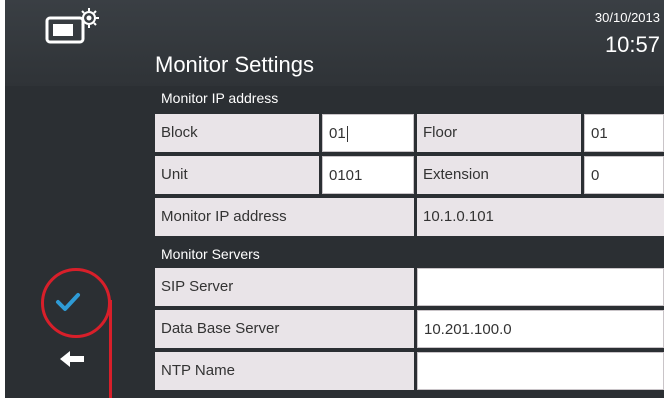 The height and width of the screenshot is (401, 664). I want to click on date-label: 30/10/2013, so click(627, 17).